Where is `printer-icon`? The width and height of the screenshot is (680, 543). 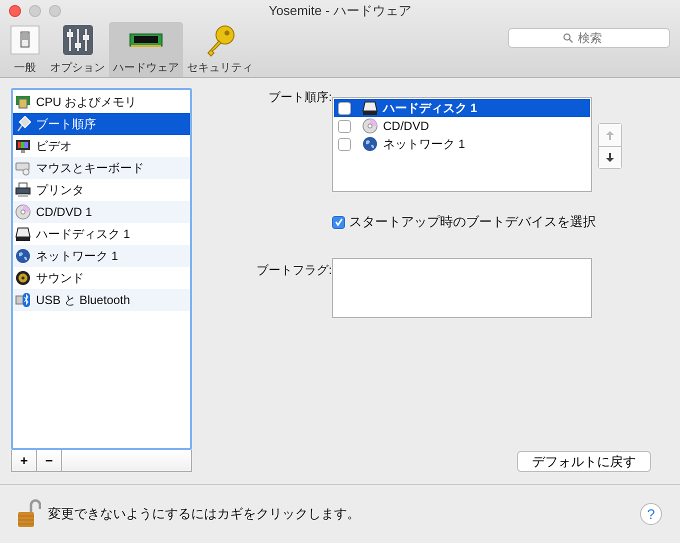 printer-icon is located at coordinates (23, 190).